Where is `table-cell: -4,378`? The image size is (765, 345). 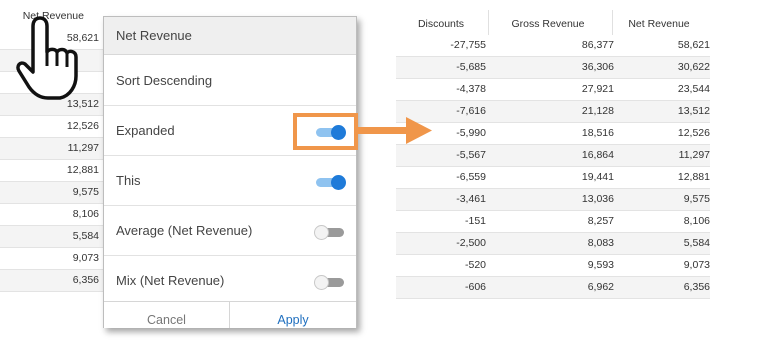 table-cell: -4,378 is located at coordinates (471, 89).